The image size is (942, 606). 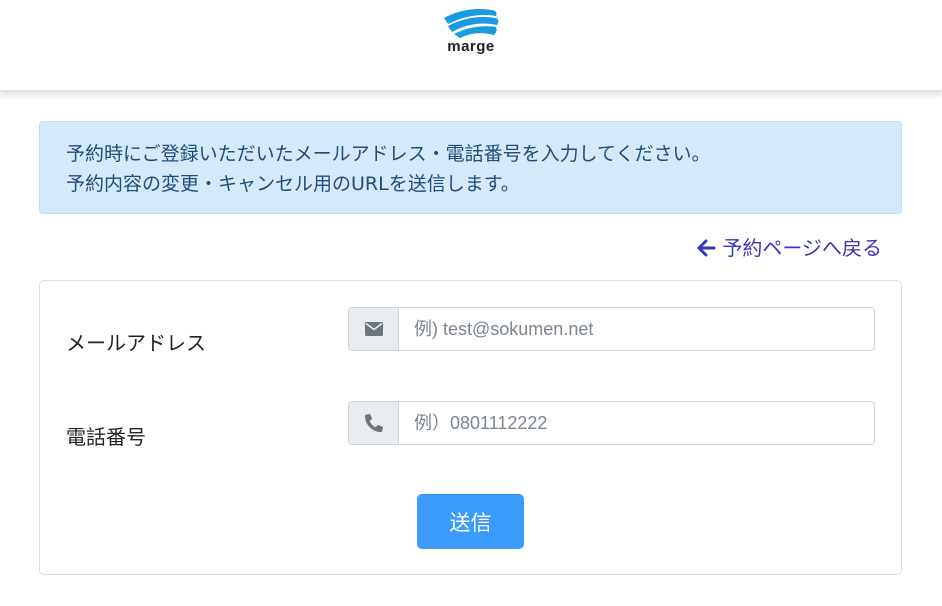 I want to click on phone-addon, so click(x=374, y=423).